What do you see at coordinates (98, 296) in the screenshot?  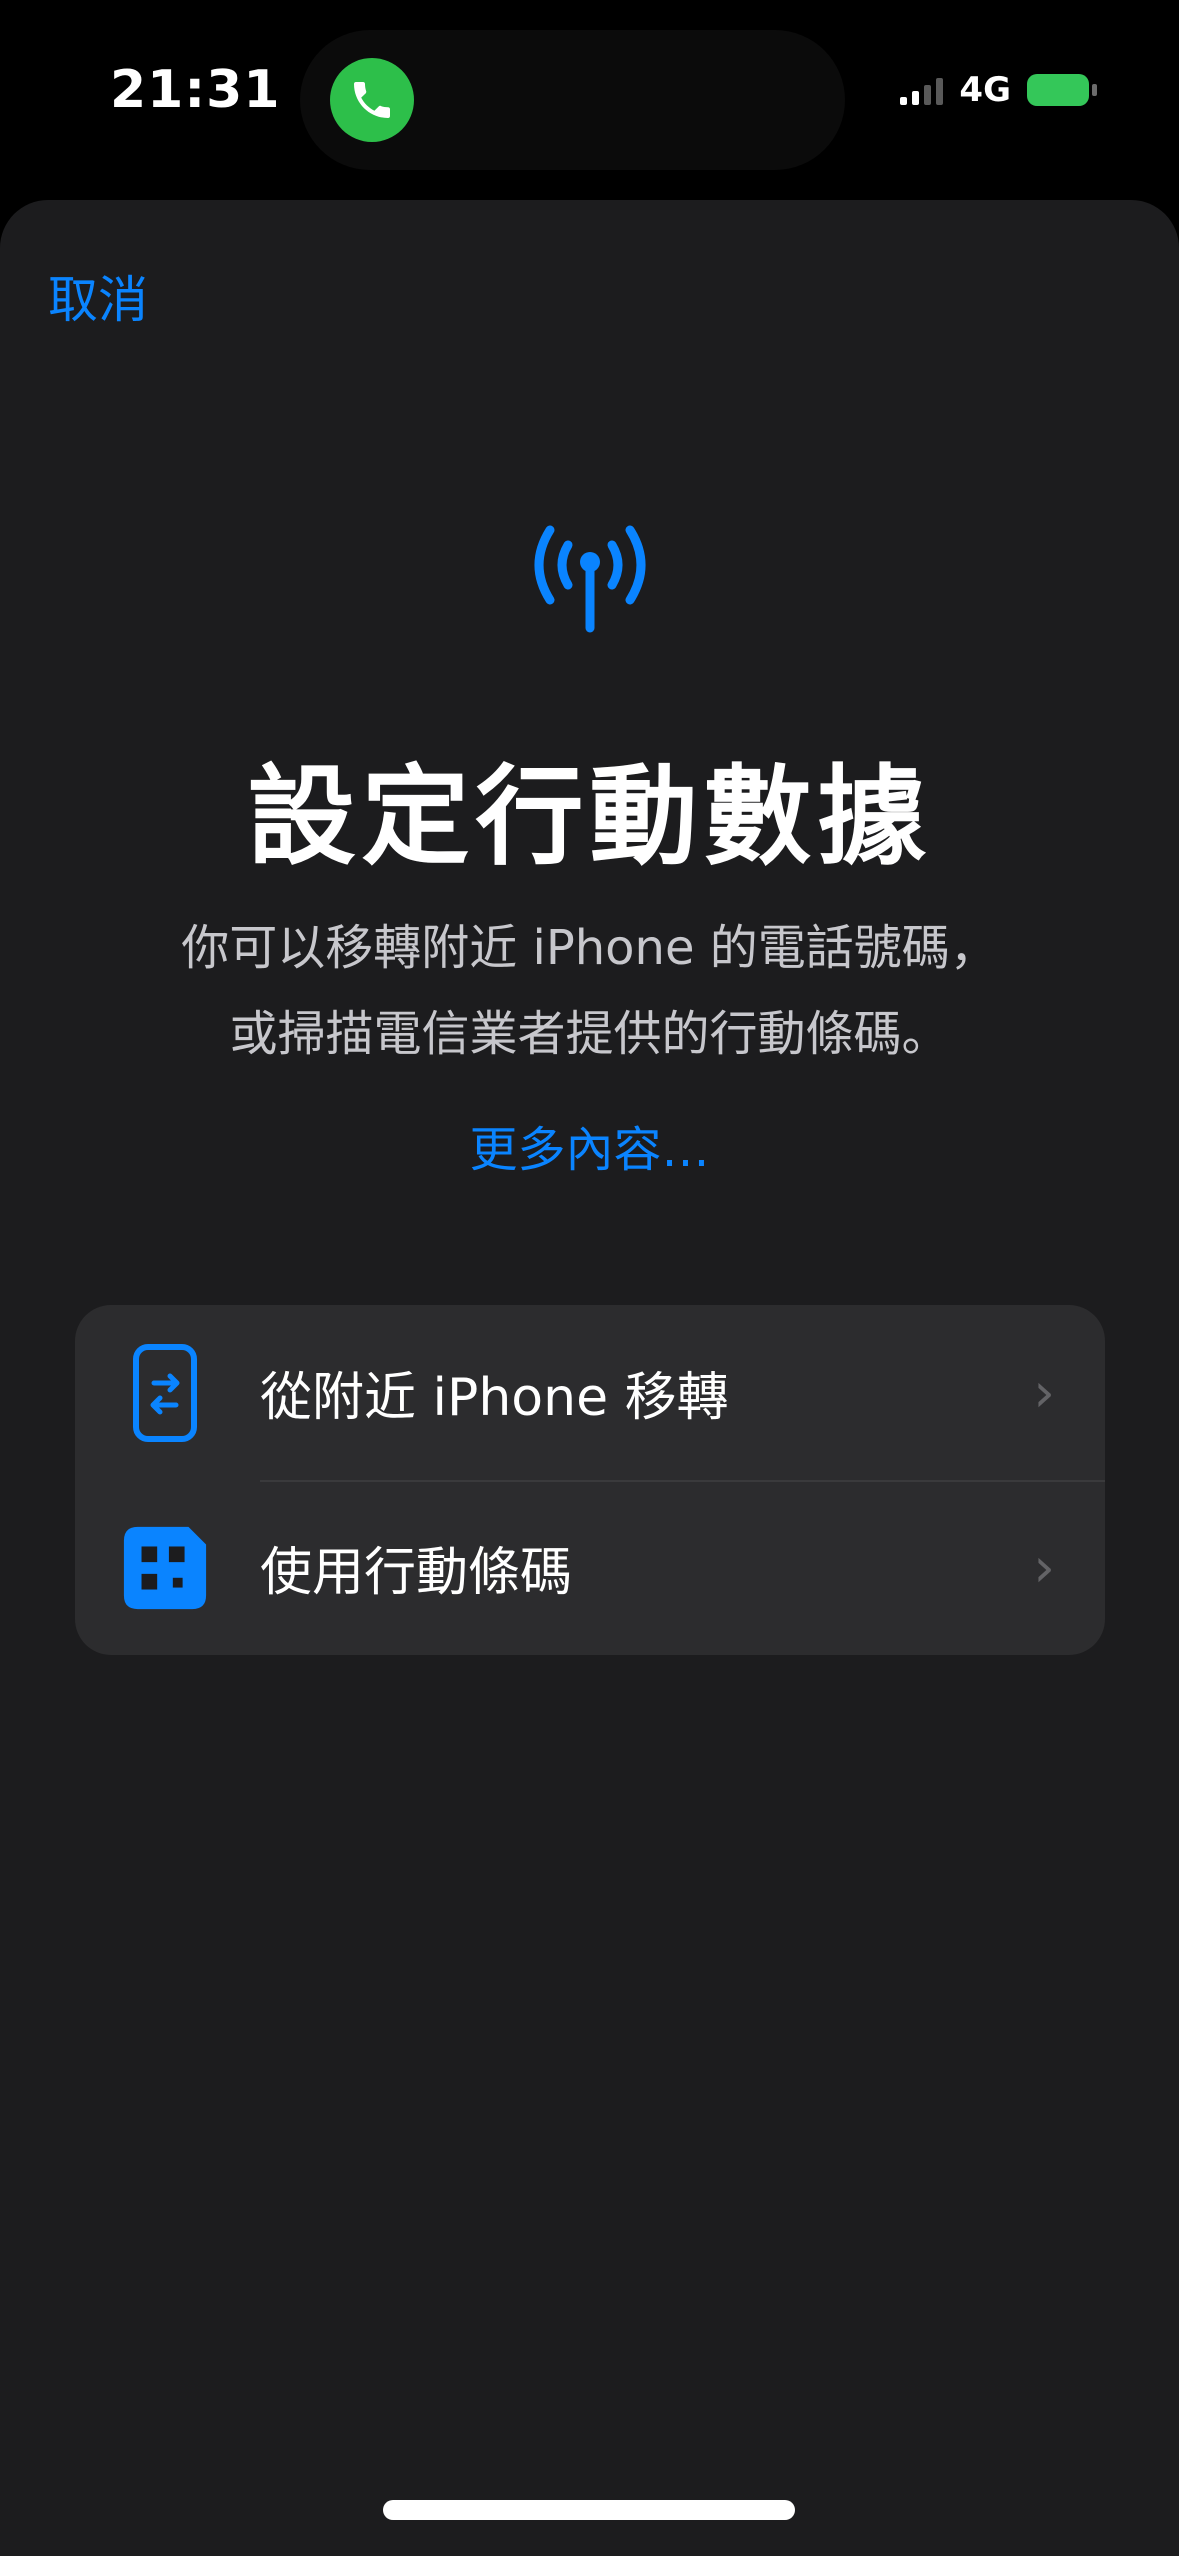 I see `cancel-button: 取消` at bounding box center [98, 296].